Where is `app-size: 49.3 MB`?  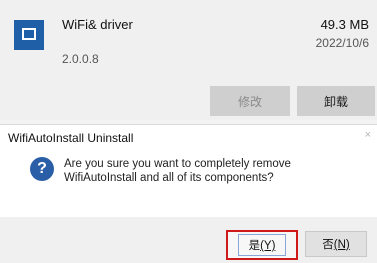 app-size: 49.3 MB is located at coordinates (344, 24).